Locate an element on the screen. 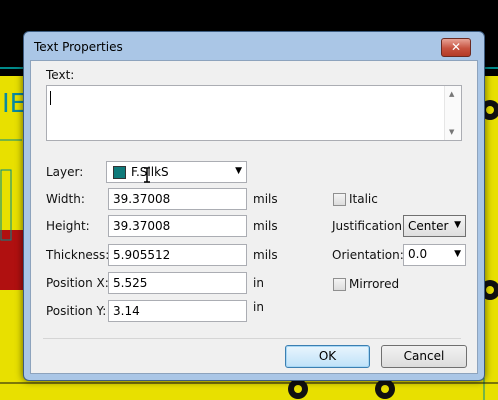 The image size is (498, 400). mirrored-checkbox is located at coordinates (339, 284).